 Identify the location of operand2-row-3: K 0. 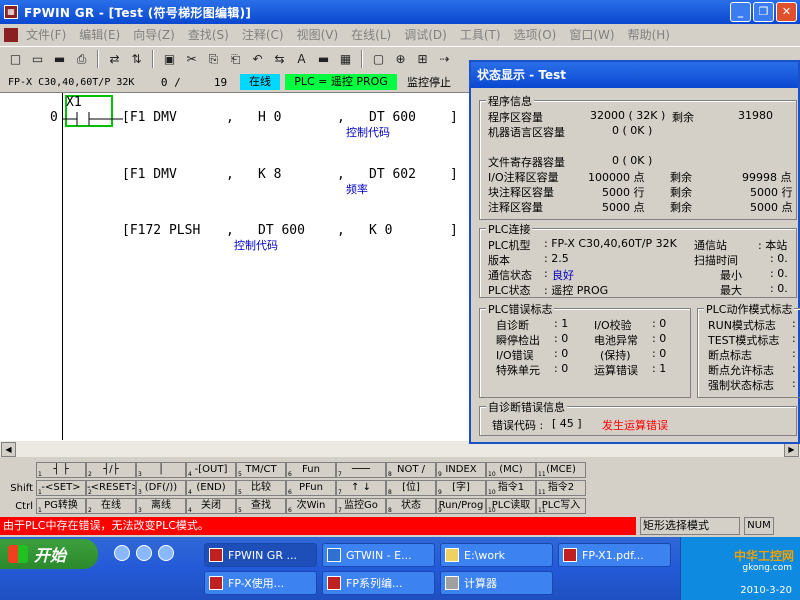
(380, 230).